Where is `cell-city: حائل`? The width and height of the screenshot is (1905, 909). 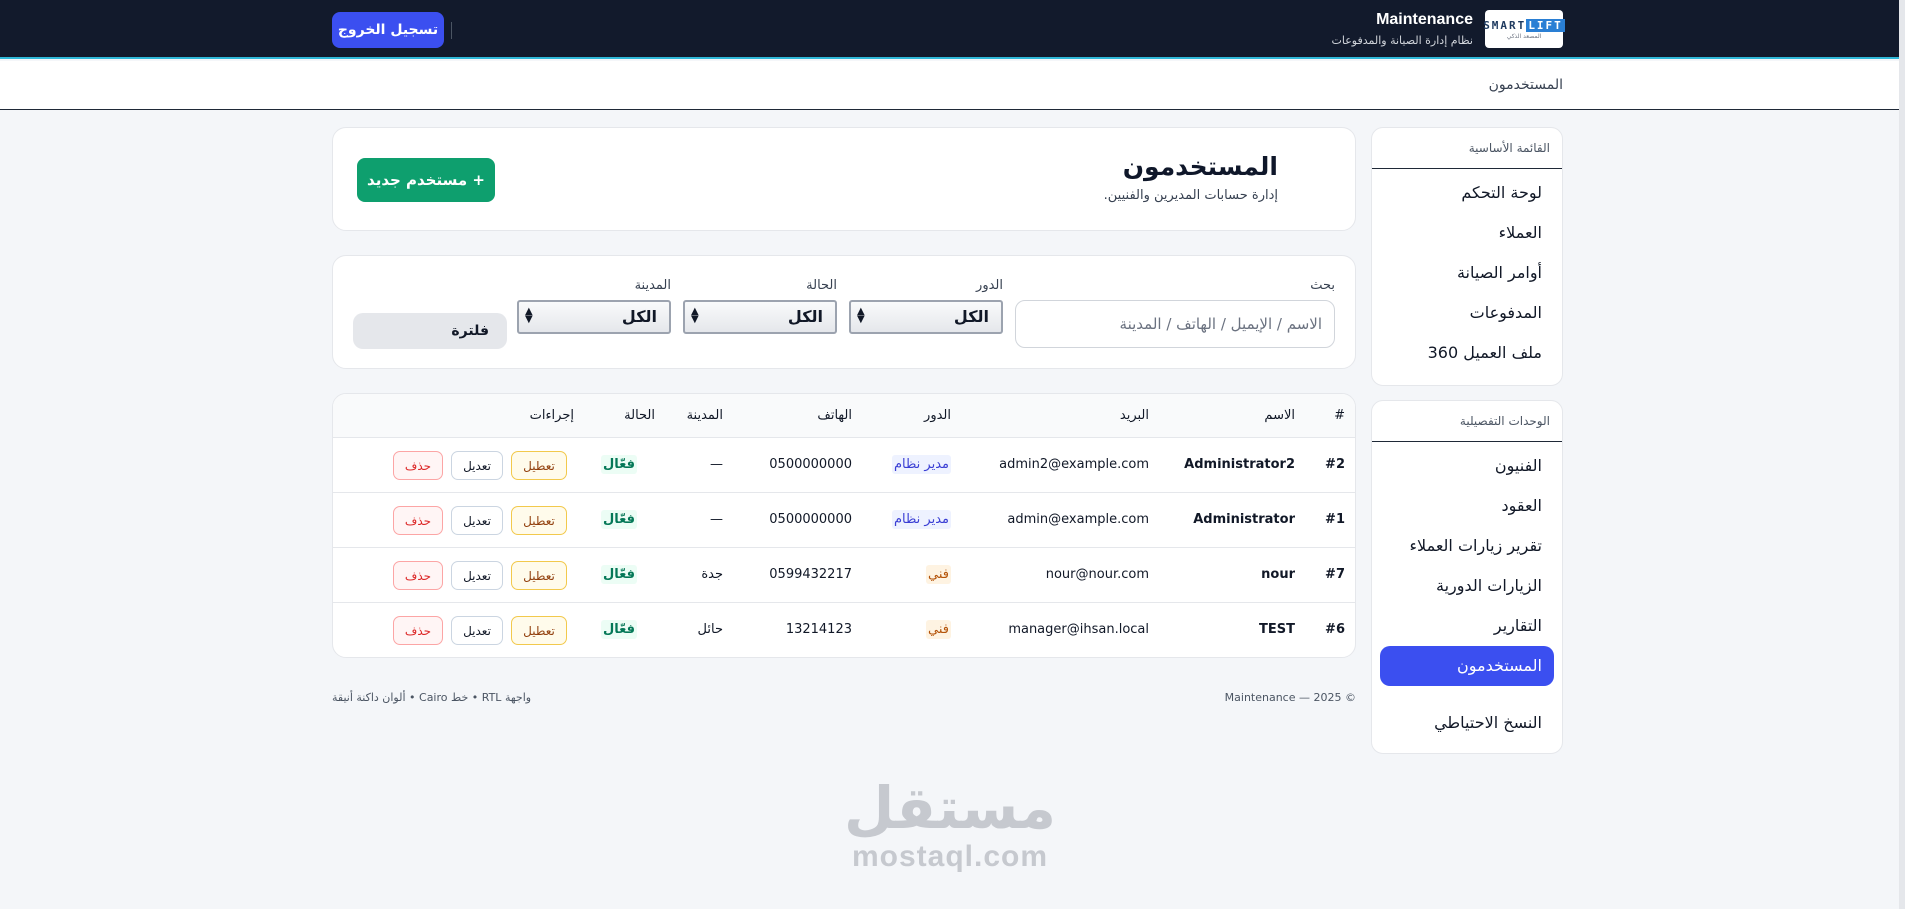
cell-city: حائل is located at coordinates (710, 629).